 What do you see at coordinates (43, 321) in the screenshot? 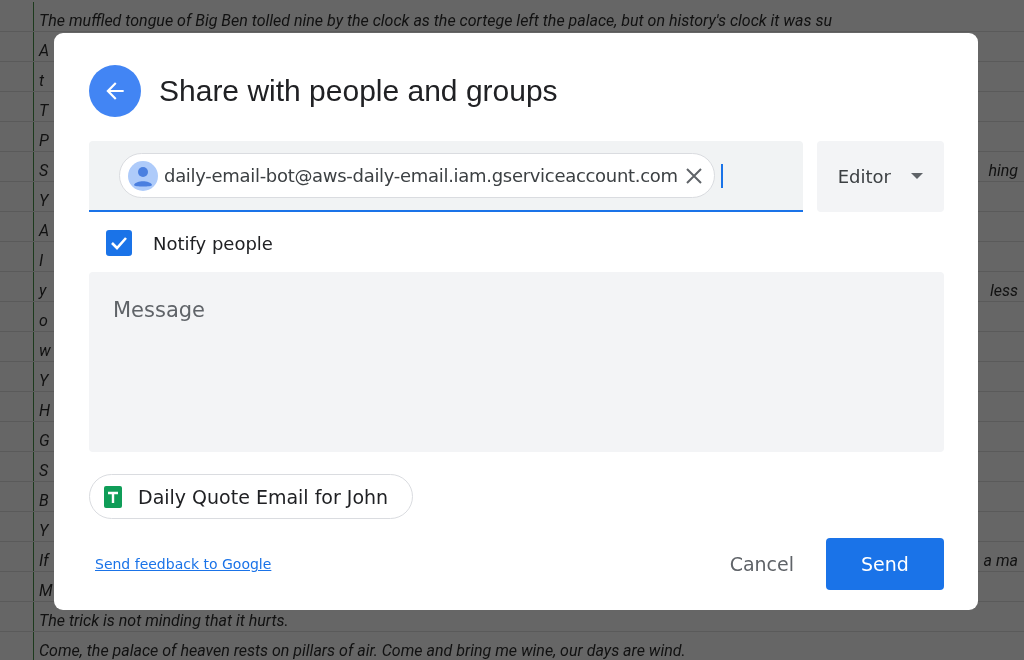
I see `cell-text: o` at bounding box center [43, 321].